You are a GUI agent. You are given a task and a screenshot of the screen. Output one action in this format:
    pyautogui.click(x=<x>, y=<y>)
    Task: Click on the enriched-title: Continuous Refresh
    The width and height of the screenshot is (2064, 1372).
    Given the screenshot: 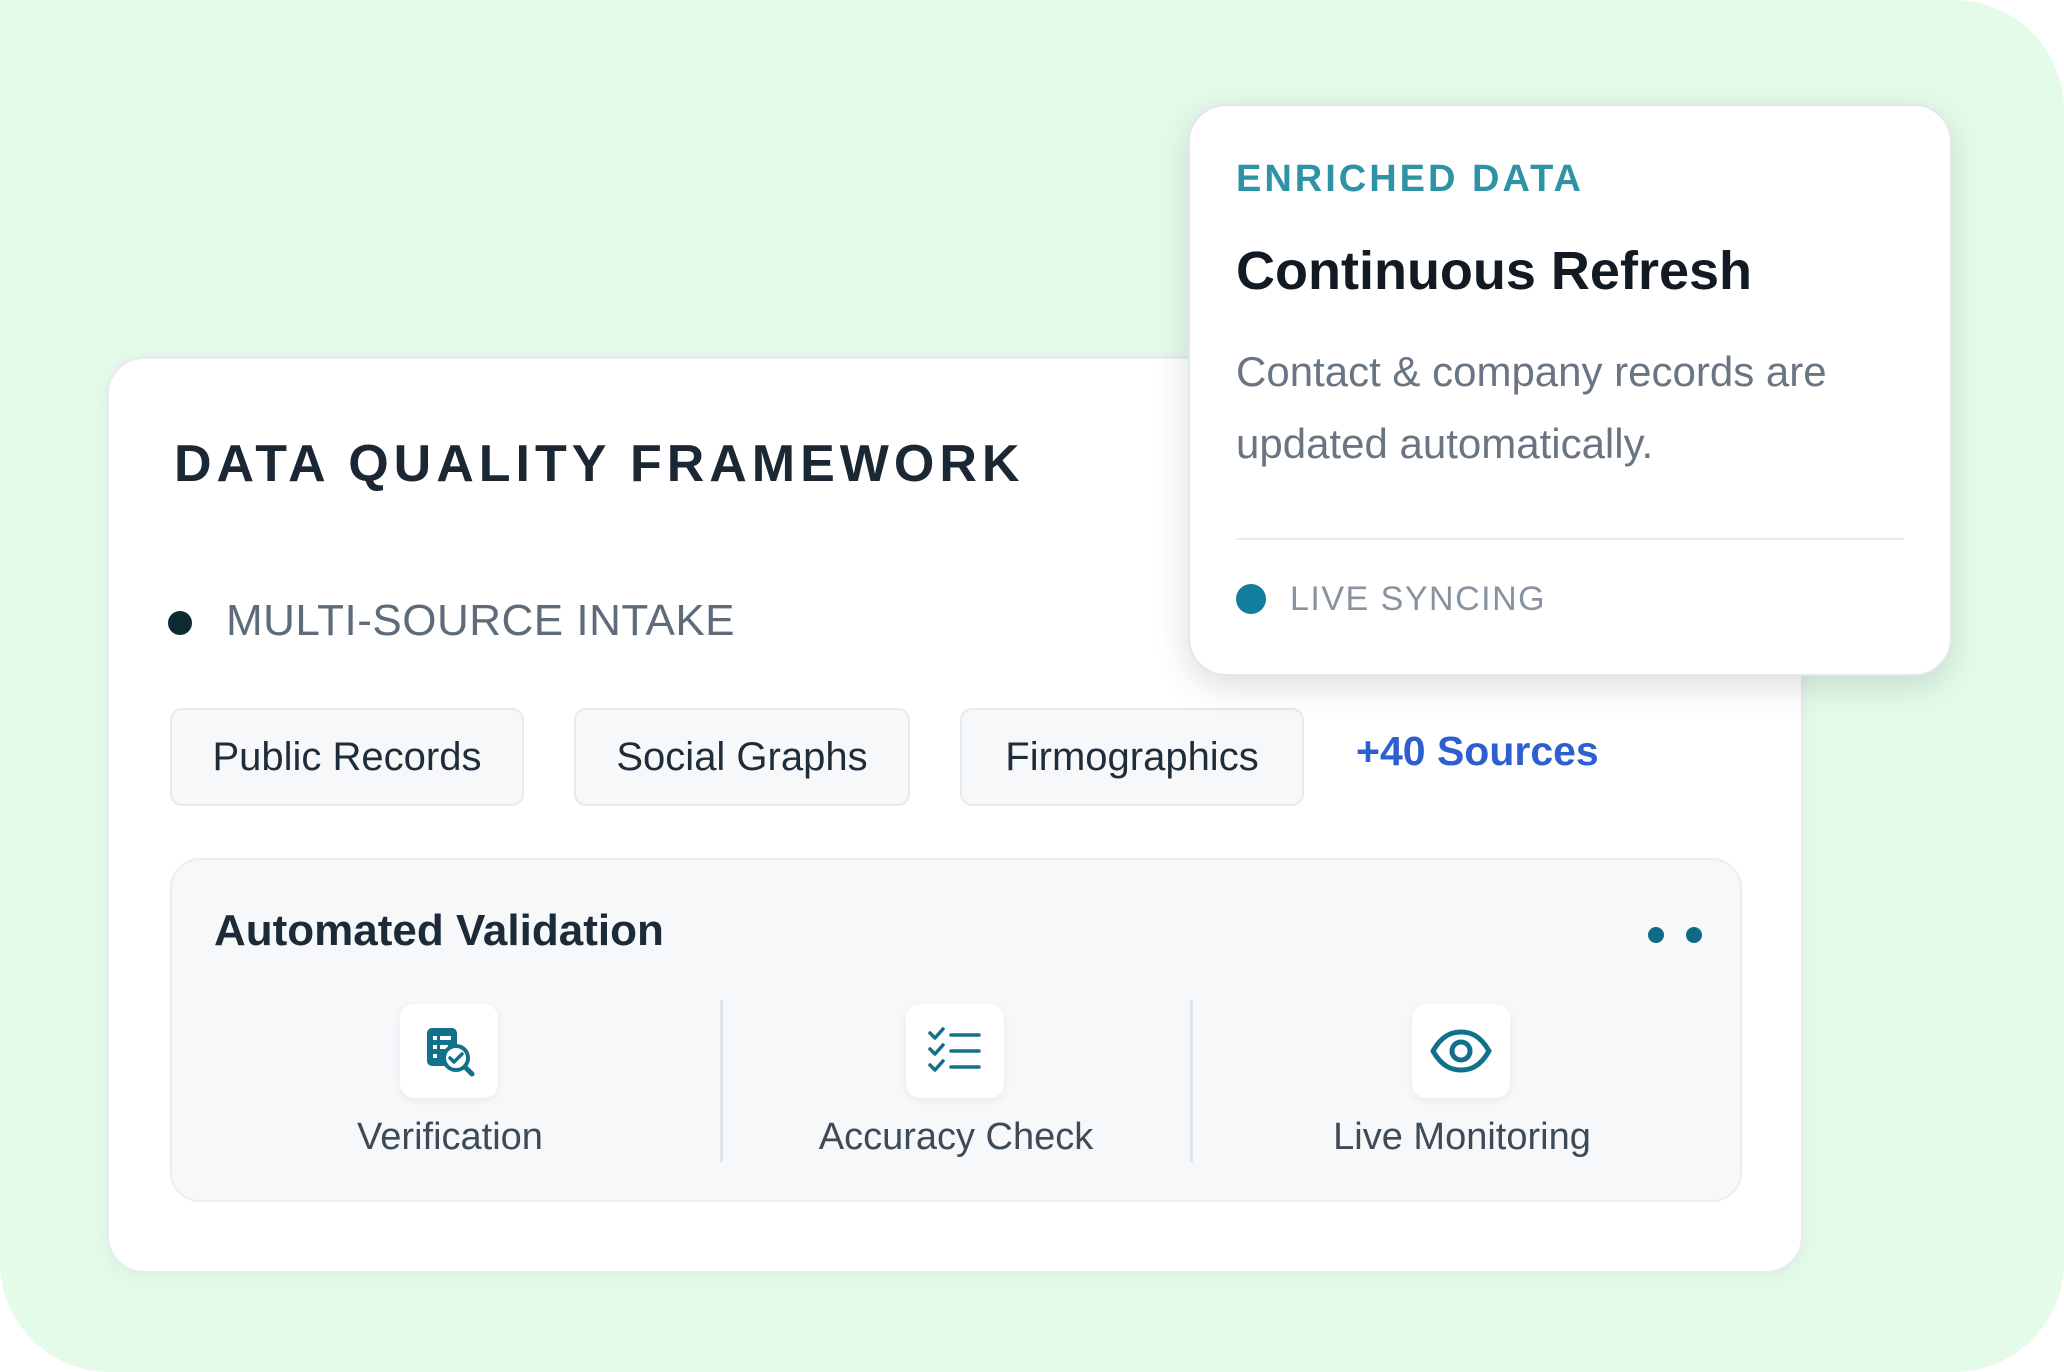 What is the action you would take?
    pyautogui.click(x=1494, y=271)
    